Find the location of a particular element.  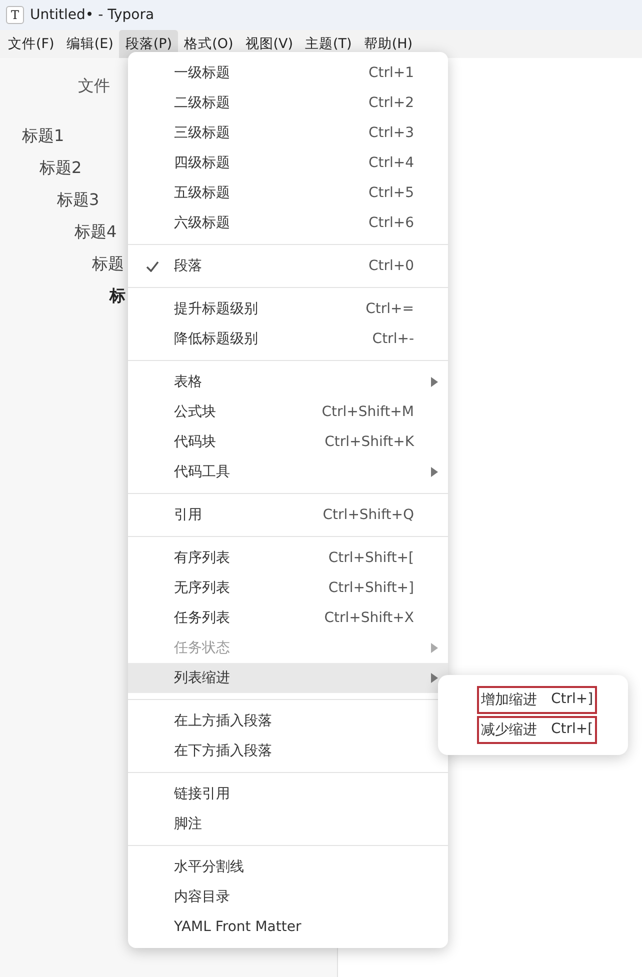

menu-item: 代码工具 is located at coordinates (288, 472).